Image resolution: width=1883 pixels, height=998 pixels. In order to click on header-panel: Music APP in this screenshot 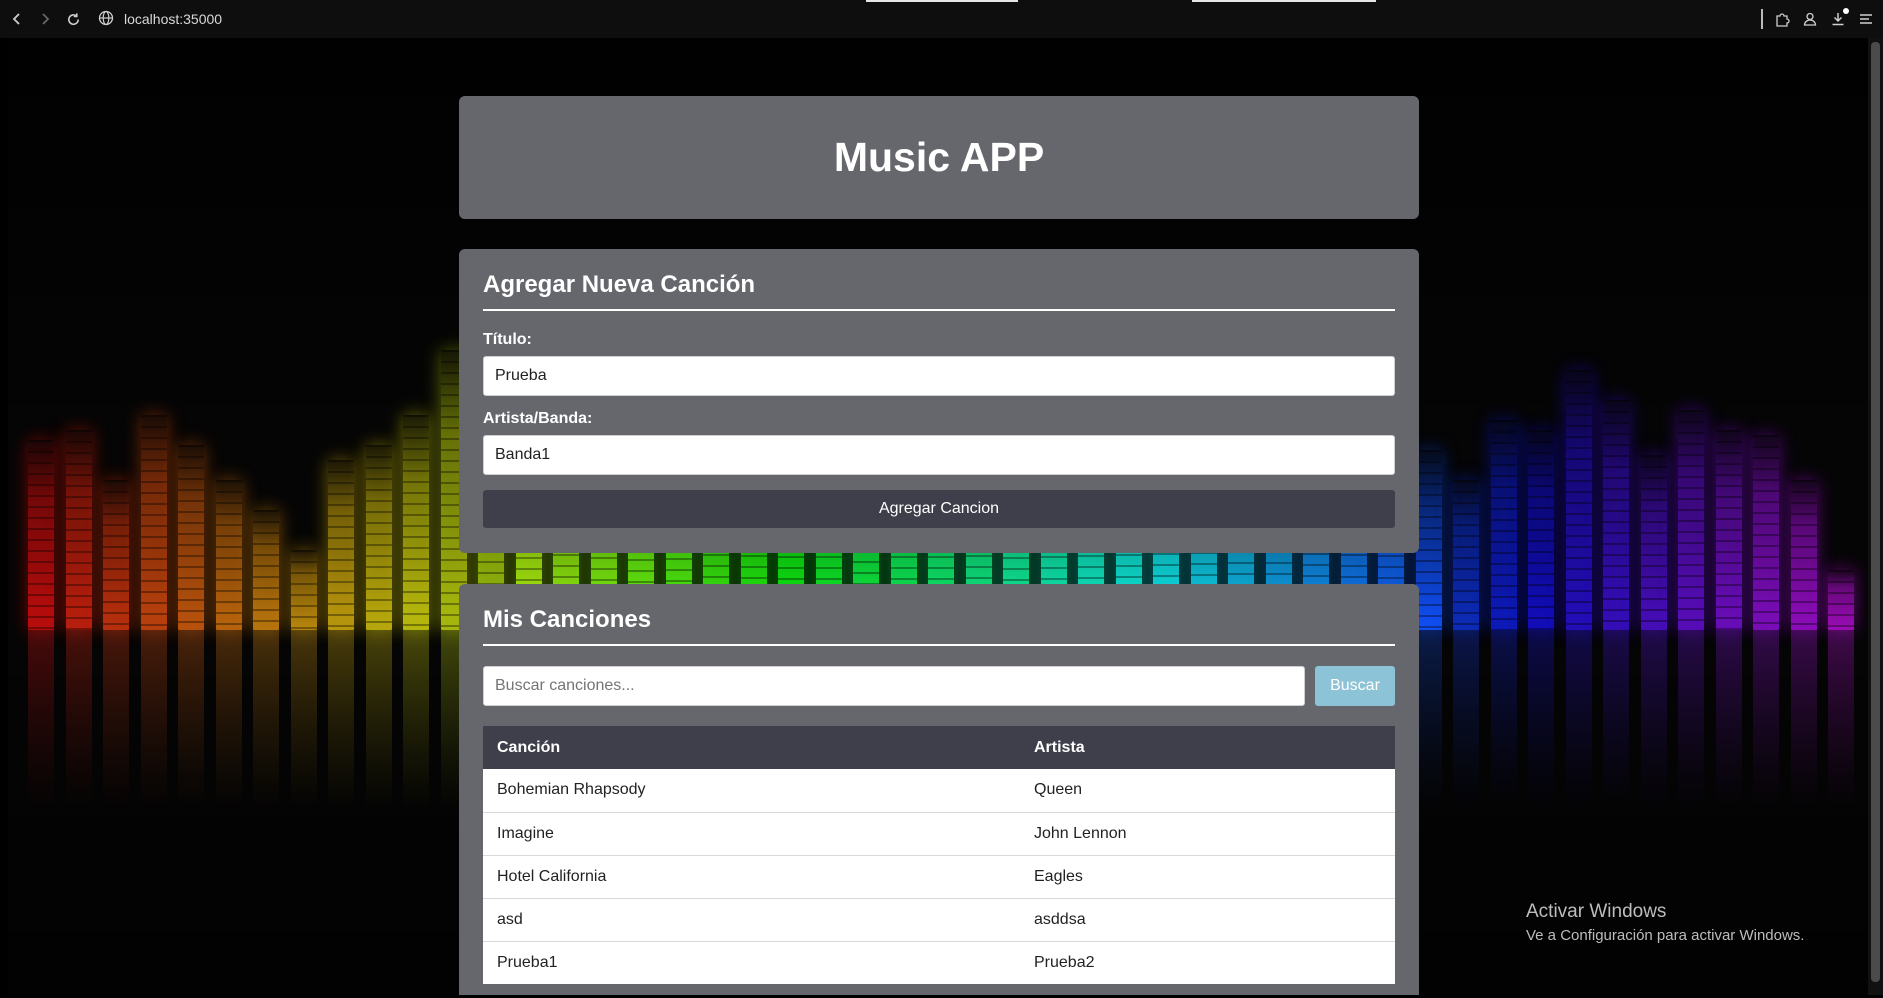, I will do `click(939, 157)`.